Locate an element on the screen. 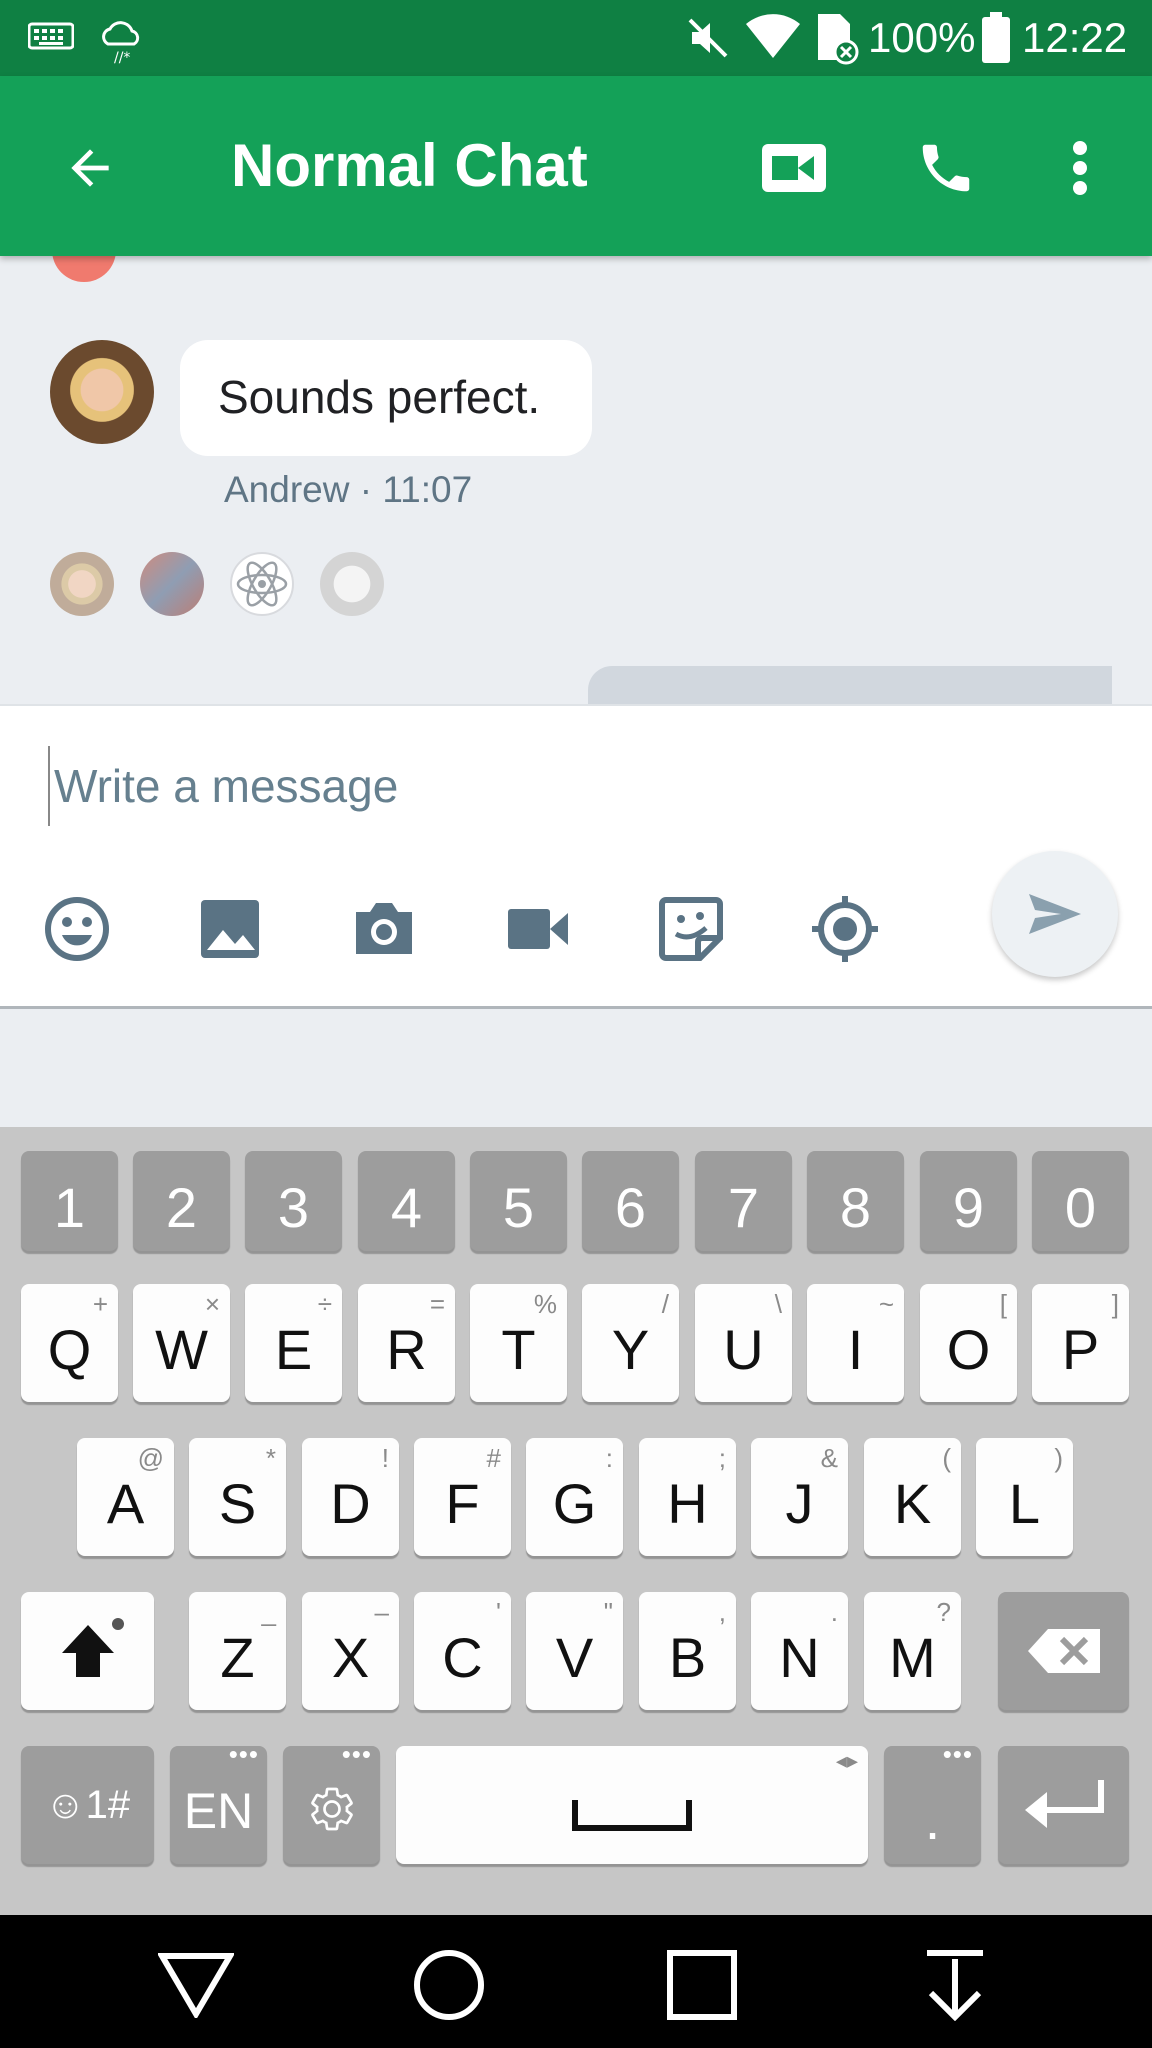 The image size is (1152, 2048). more-vert-icon is located at coordinates (1080, 168).